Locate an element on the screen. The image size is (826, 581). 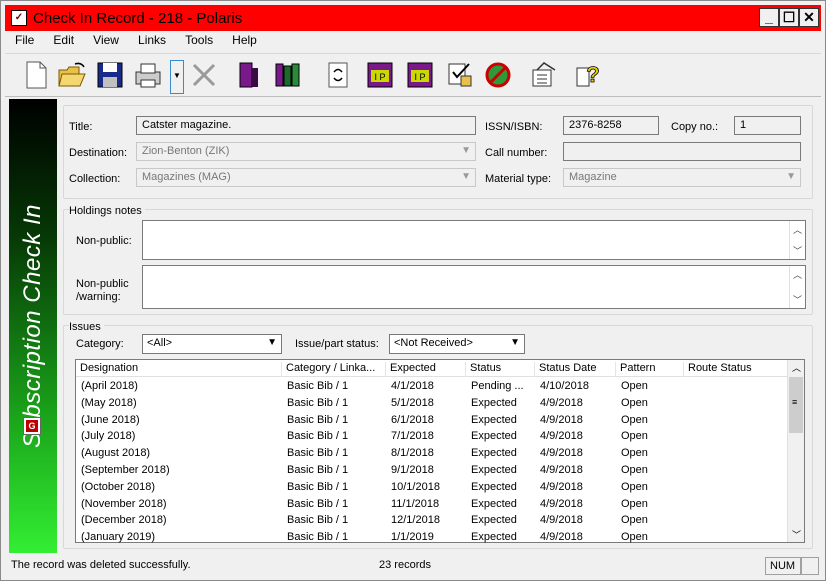
record-set-icon is located at coordinates (248, 75).